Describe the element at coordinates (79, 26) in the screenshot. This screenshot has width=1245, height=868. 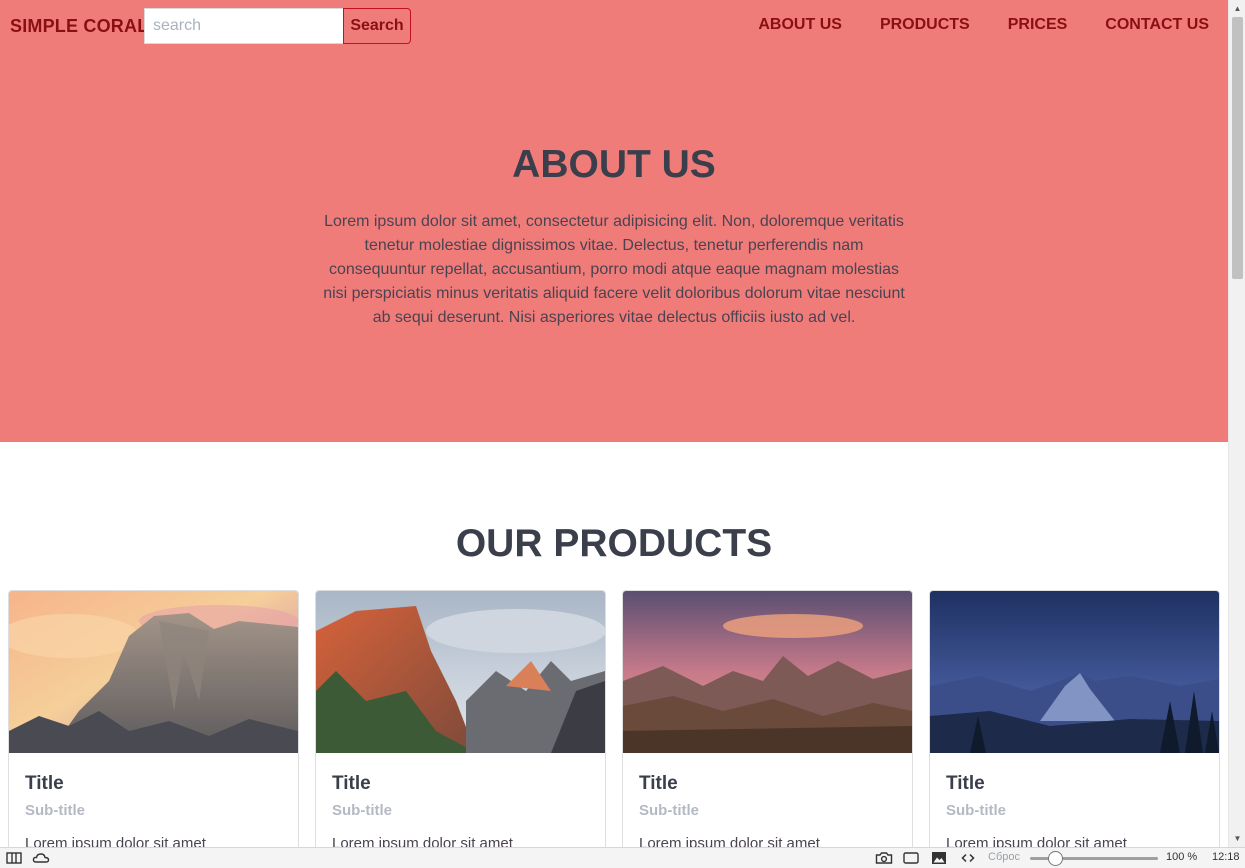
I see `brand-logo: SIMPLE CORAL` at that location.